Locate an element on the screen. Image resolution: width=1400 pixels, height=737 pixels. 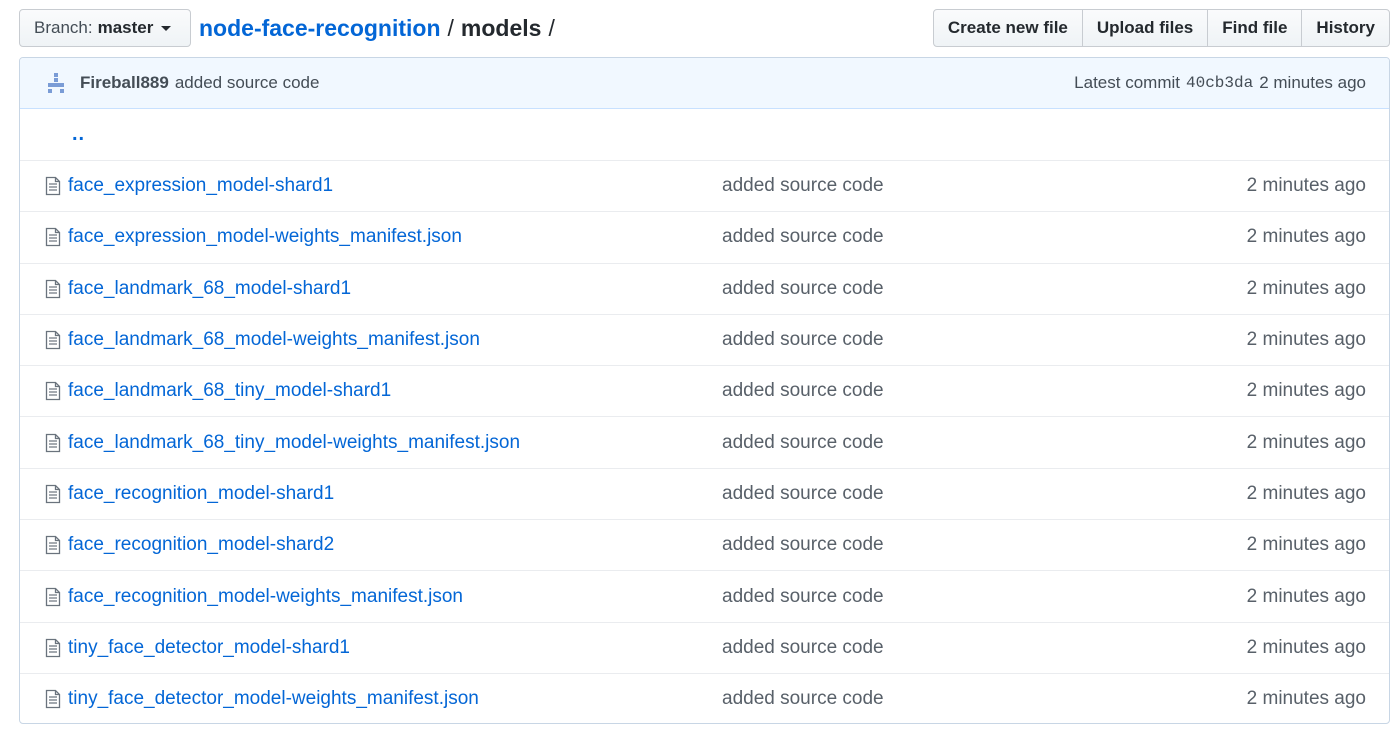
branch-label: Branch: is located at coordinates (63, 27).